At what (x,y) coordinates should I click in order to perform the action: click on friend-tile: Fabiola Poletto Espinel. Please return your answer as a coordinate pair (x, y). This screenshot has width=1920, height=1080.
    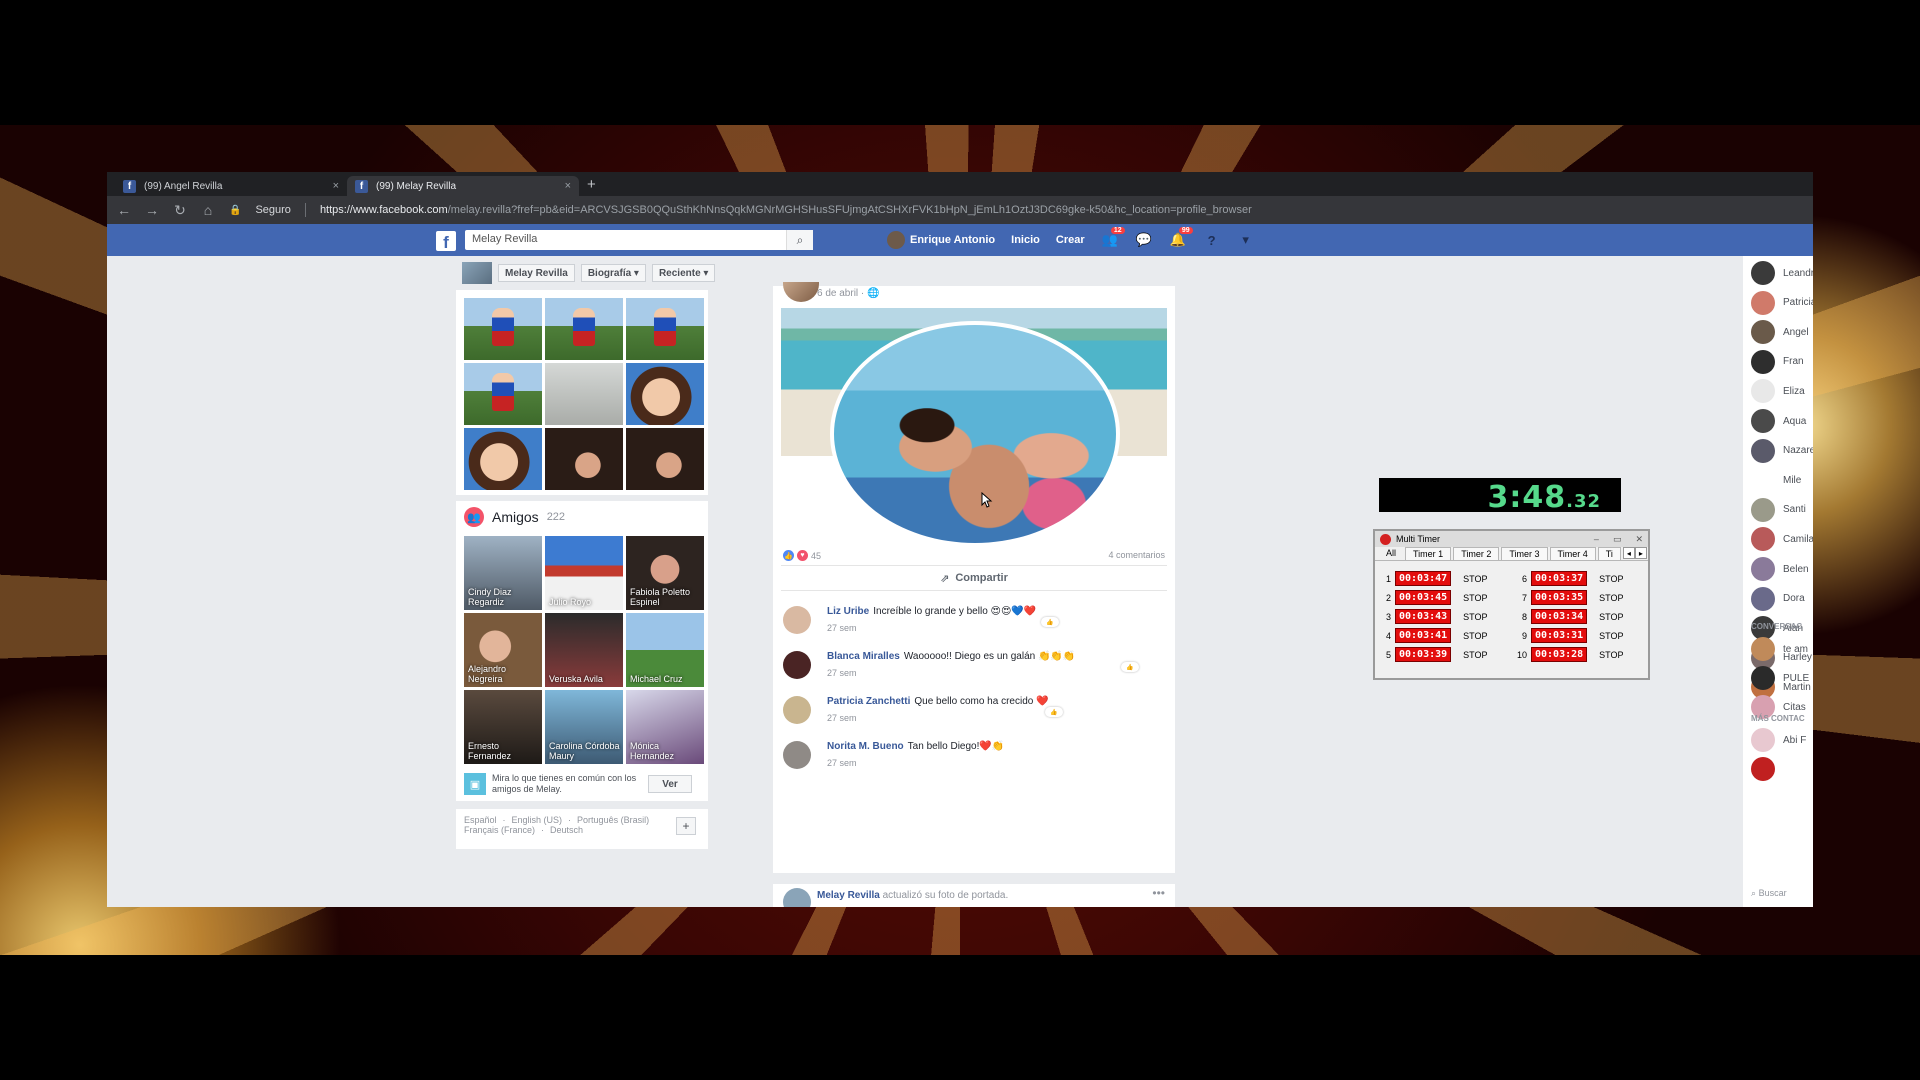
    Looking at the image, I should click on (665, 573).